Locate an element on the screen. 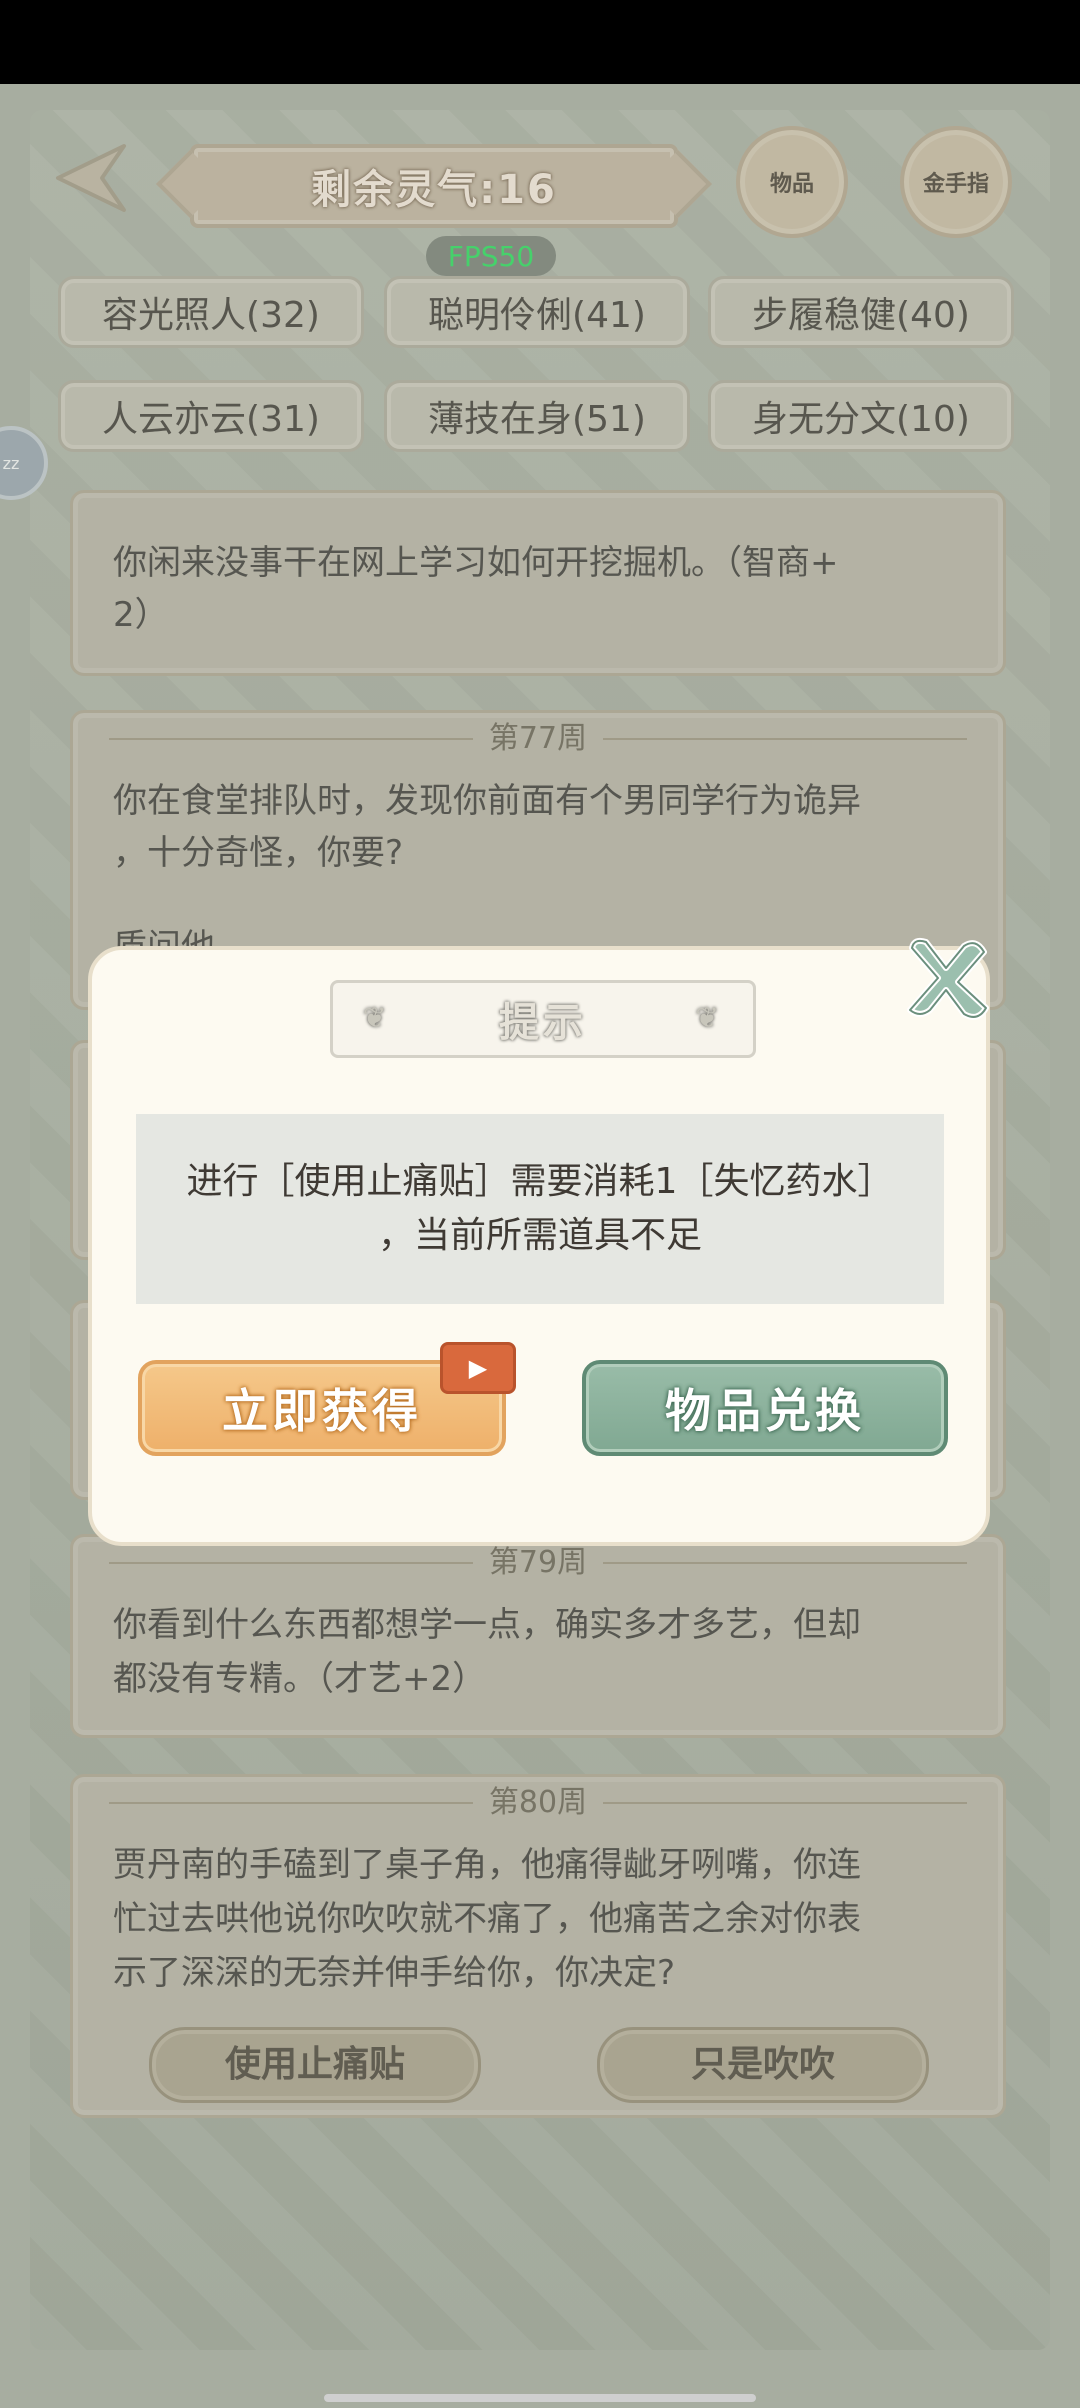 This screenshot has width=1080, height=2408. dialog-title-text: 提示 is located at coordinates (543, 1023).